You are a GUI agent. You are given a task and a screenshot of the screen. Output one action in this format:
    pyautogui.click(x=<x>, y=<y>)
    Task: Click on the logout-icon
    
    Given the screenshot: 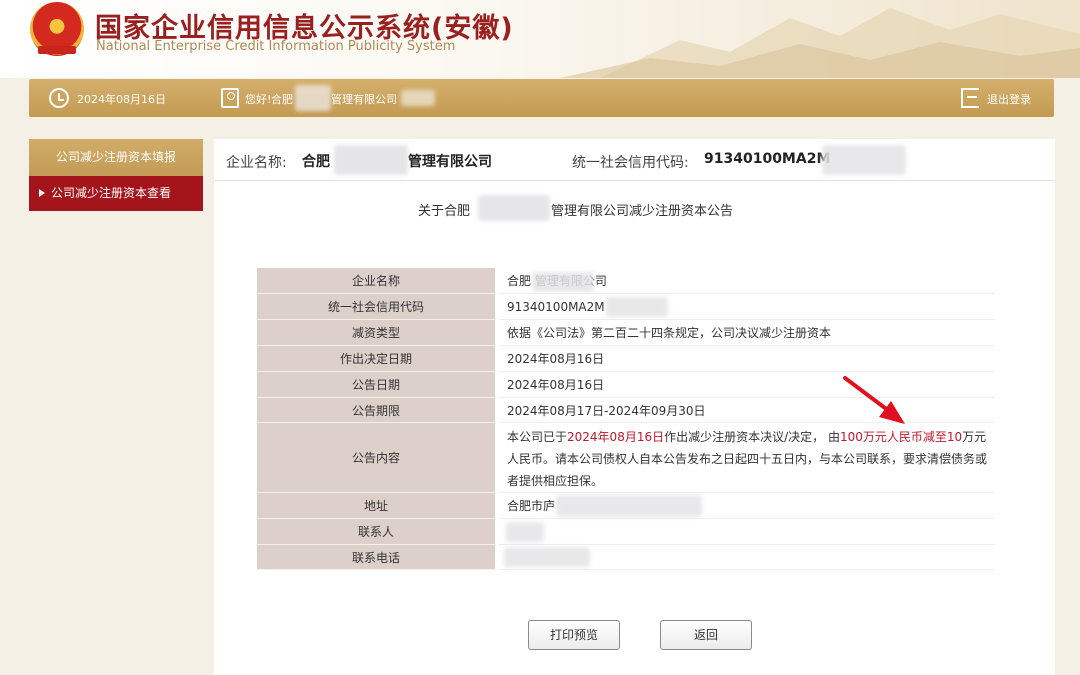 What is the action you would take?
    pyautogui.click(x=970, y=98)
    